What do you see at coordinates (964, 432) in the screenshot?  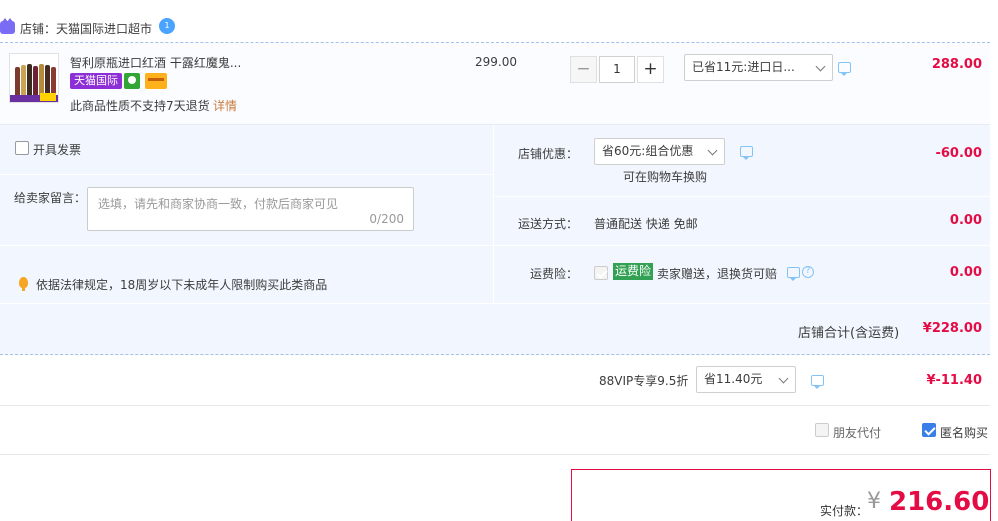 I see `anonymous-purchase-label: 匿名购买` at bounding box center [964, 432].